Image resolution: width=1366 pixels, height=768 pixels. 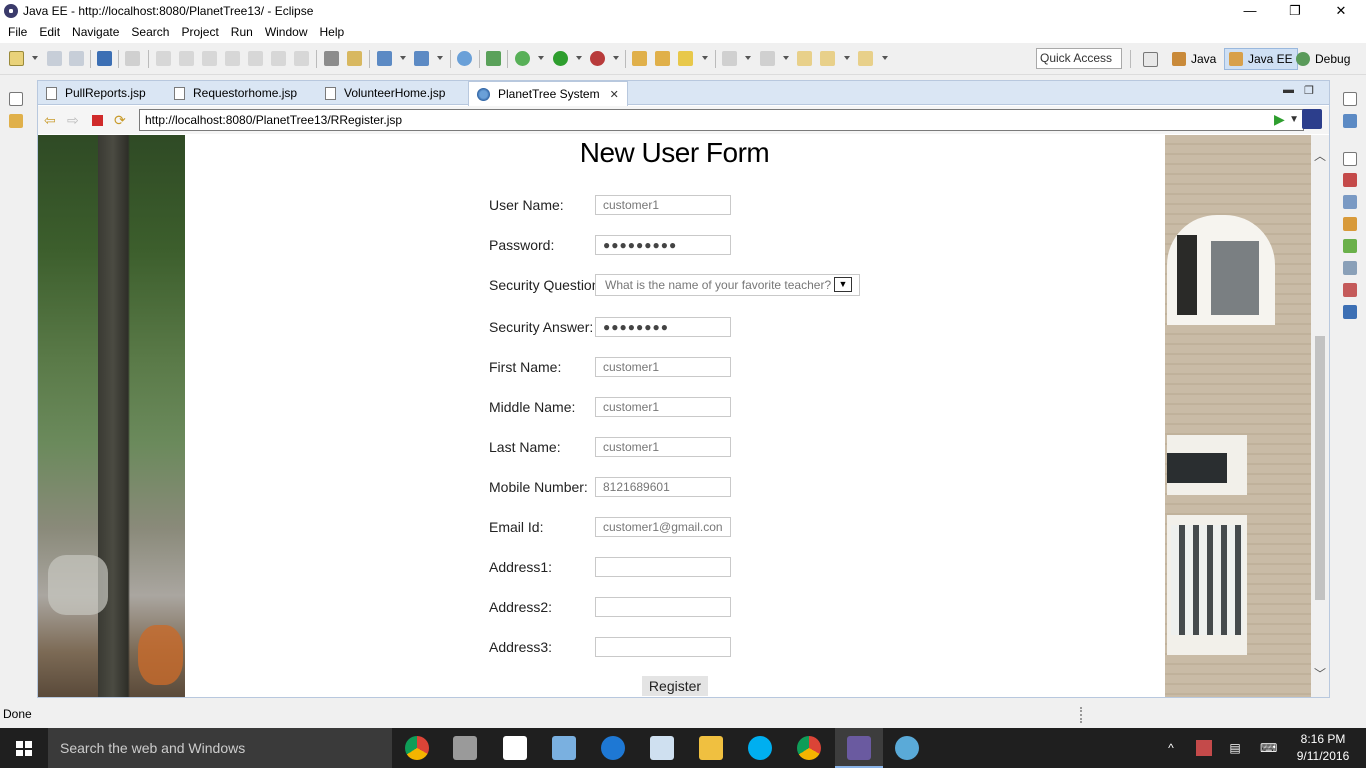 I want to click on first-name-input: customer1, so click(x=663, y=367).